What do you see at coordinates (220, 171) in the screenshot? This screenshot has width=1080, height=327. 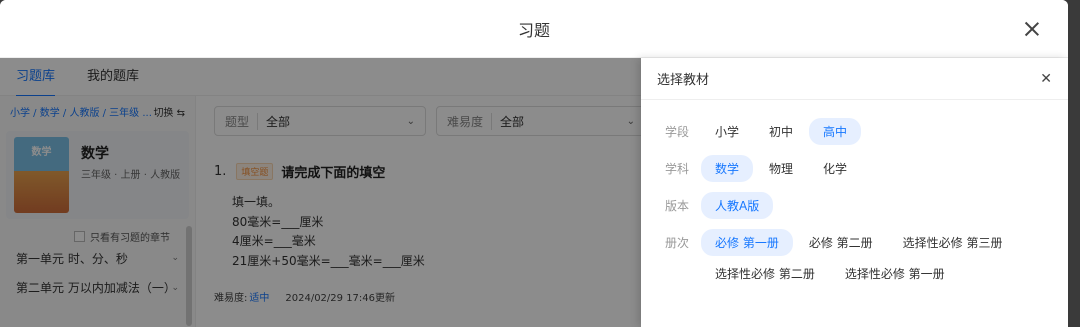 I see `question-number: 1.` at bounding box center [220, 171].